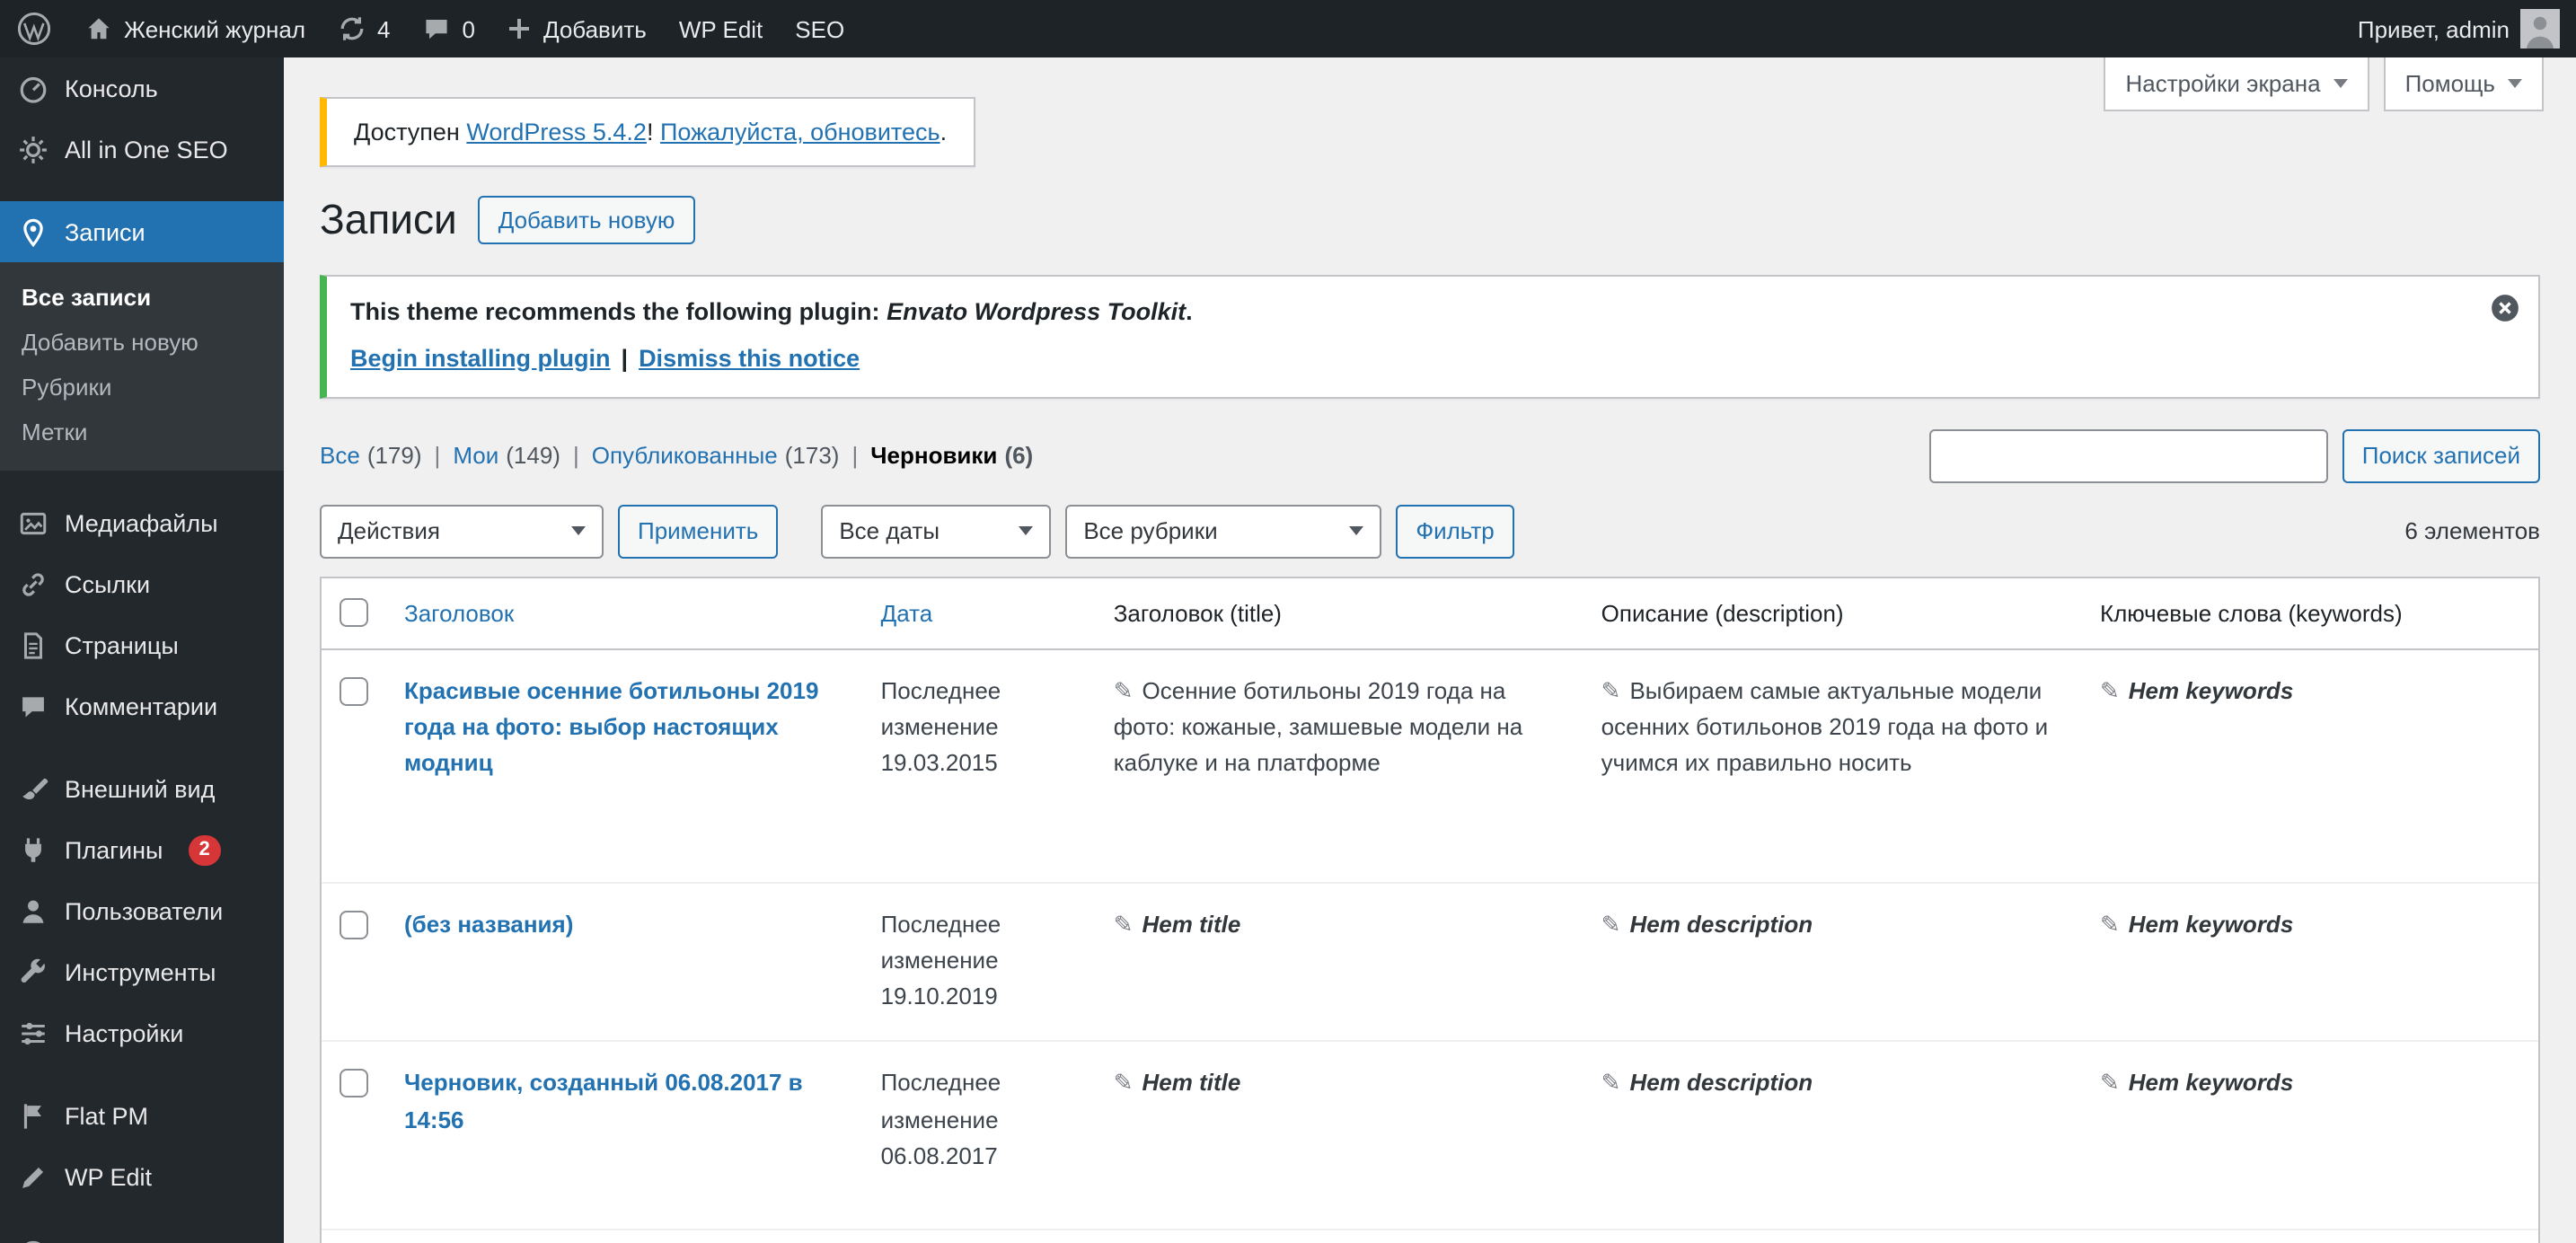  What do you see at coordinates (142, 971) in the screenshot?
I see `sidebar-item-tools: Инструменты` at bounding box center [142, 971].